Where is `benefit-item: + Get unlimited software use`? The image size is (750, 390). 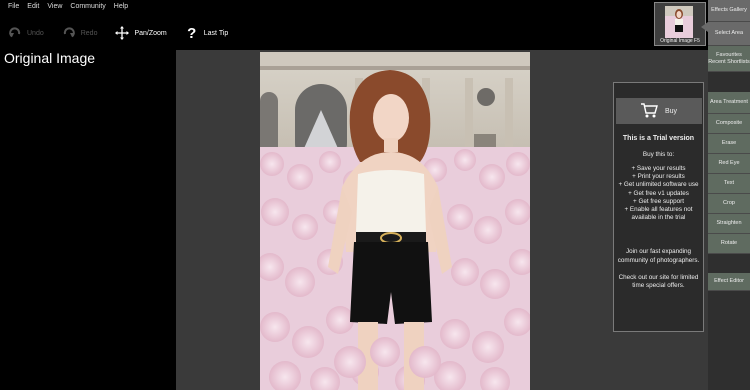
benefit-item: + Get unlimited software use is located at coordinates (658, 185).